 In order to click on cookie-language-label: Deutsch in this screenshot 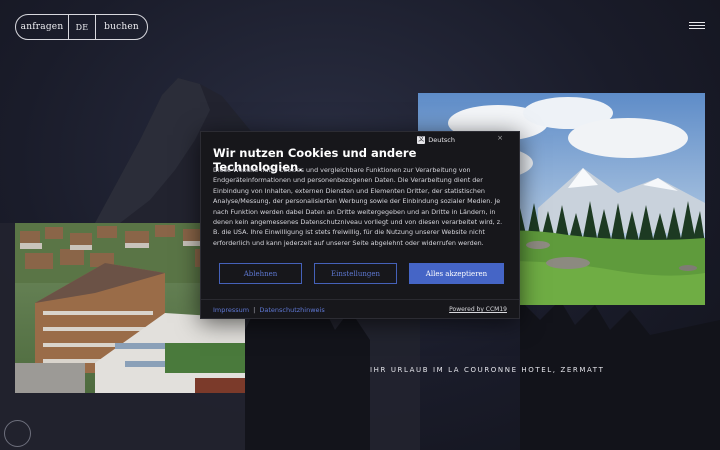, I will do `click(441, 140)`.